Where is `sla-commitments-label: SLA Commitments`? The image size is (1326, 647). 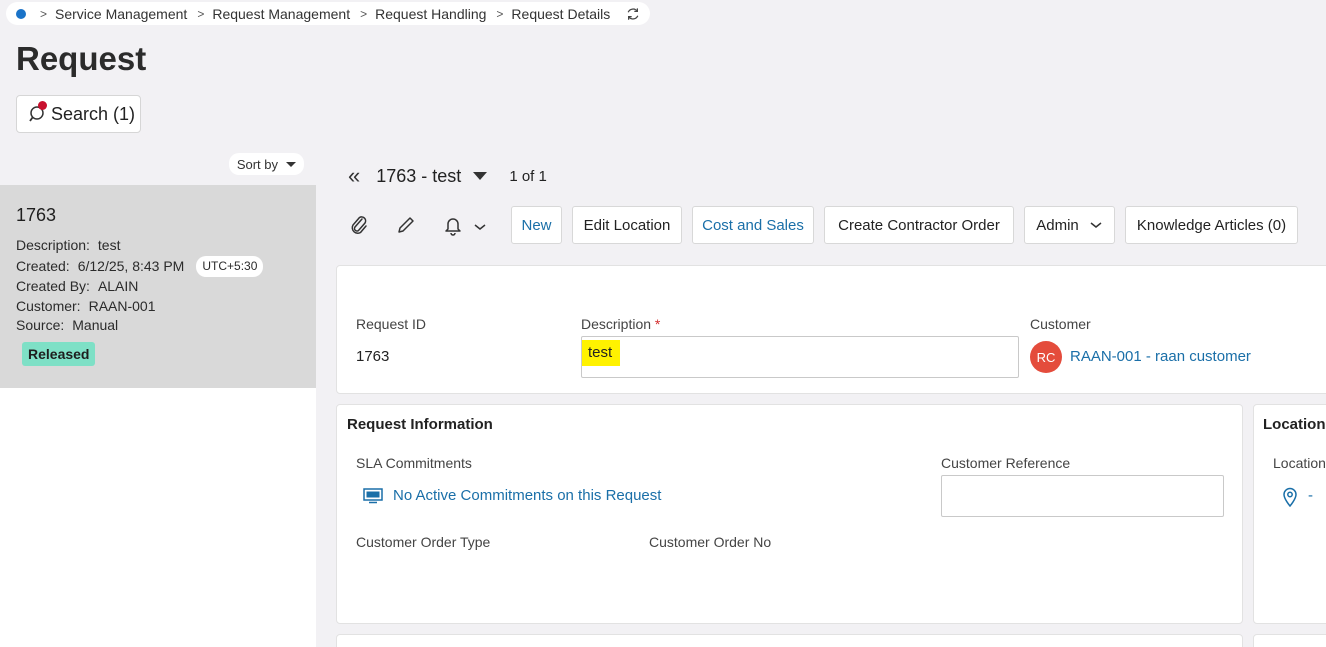 sla-commitments-label: SLA Commitments is located at coordinates (414, 463).